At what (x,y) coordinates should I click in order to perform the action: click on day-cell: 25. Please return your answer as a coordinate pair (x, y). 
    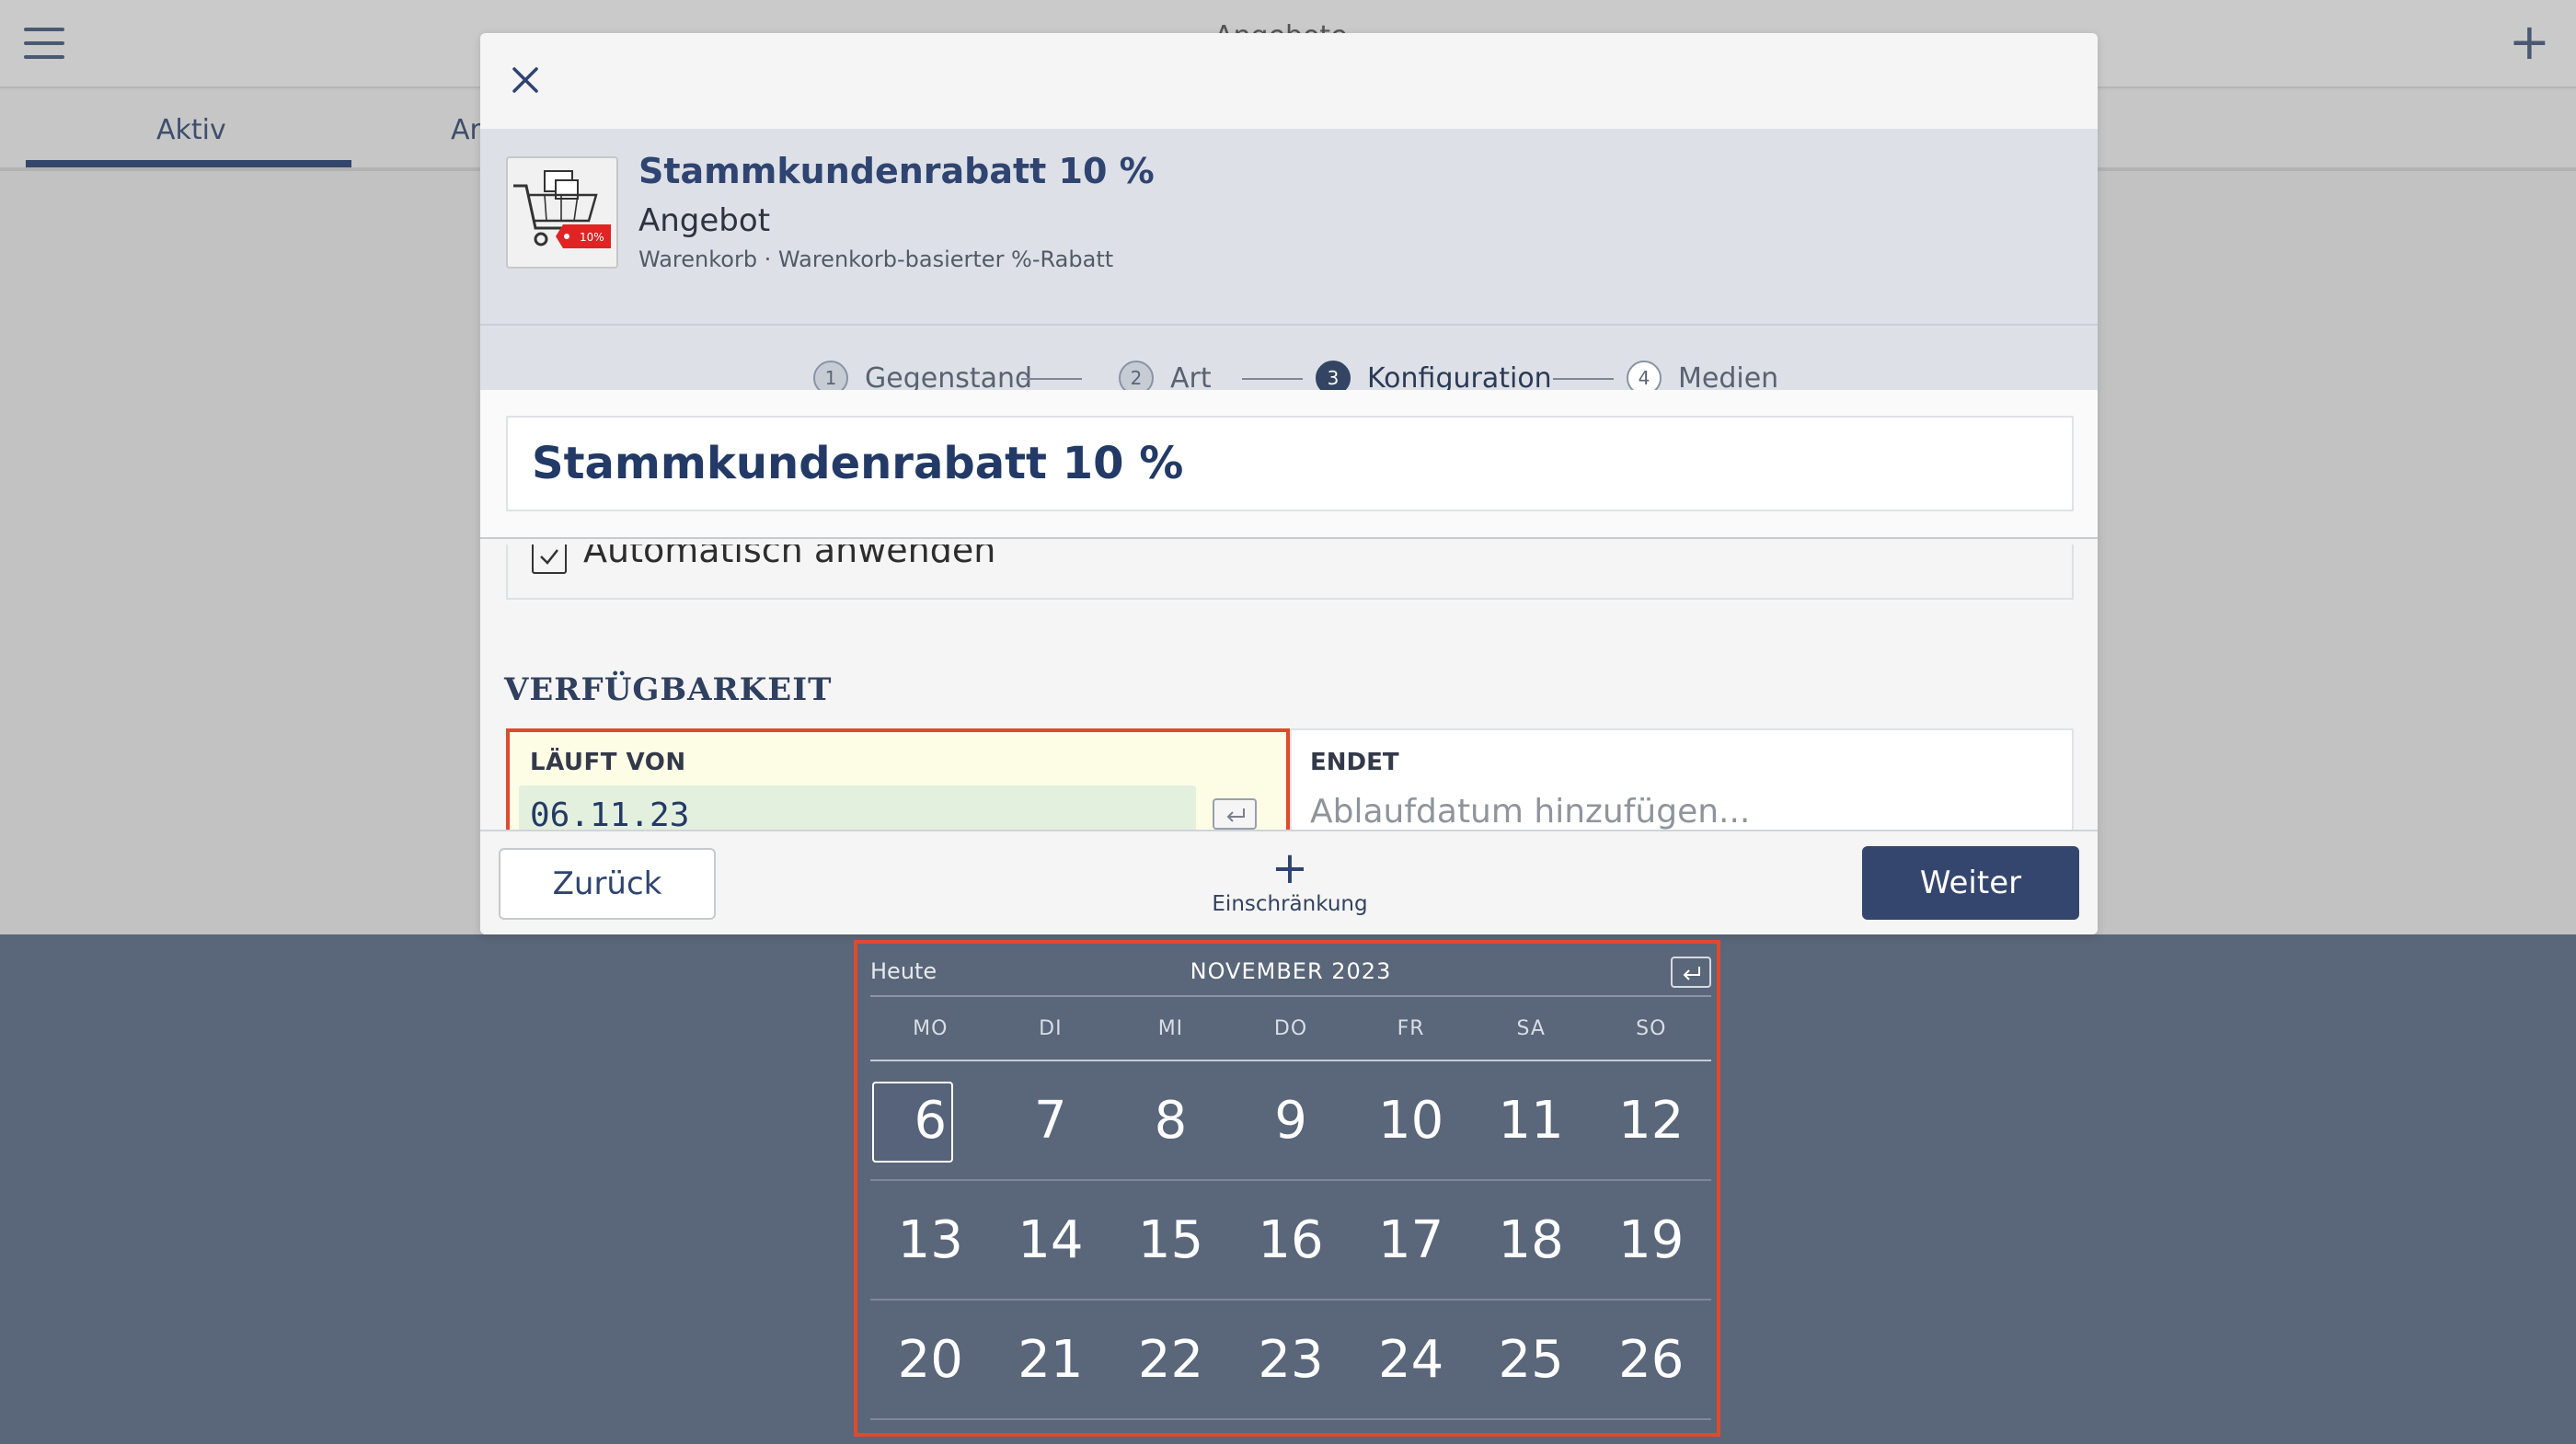
    Looking at the image, I should click on (1531, 1359).